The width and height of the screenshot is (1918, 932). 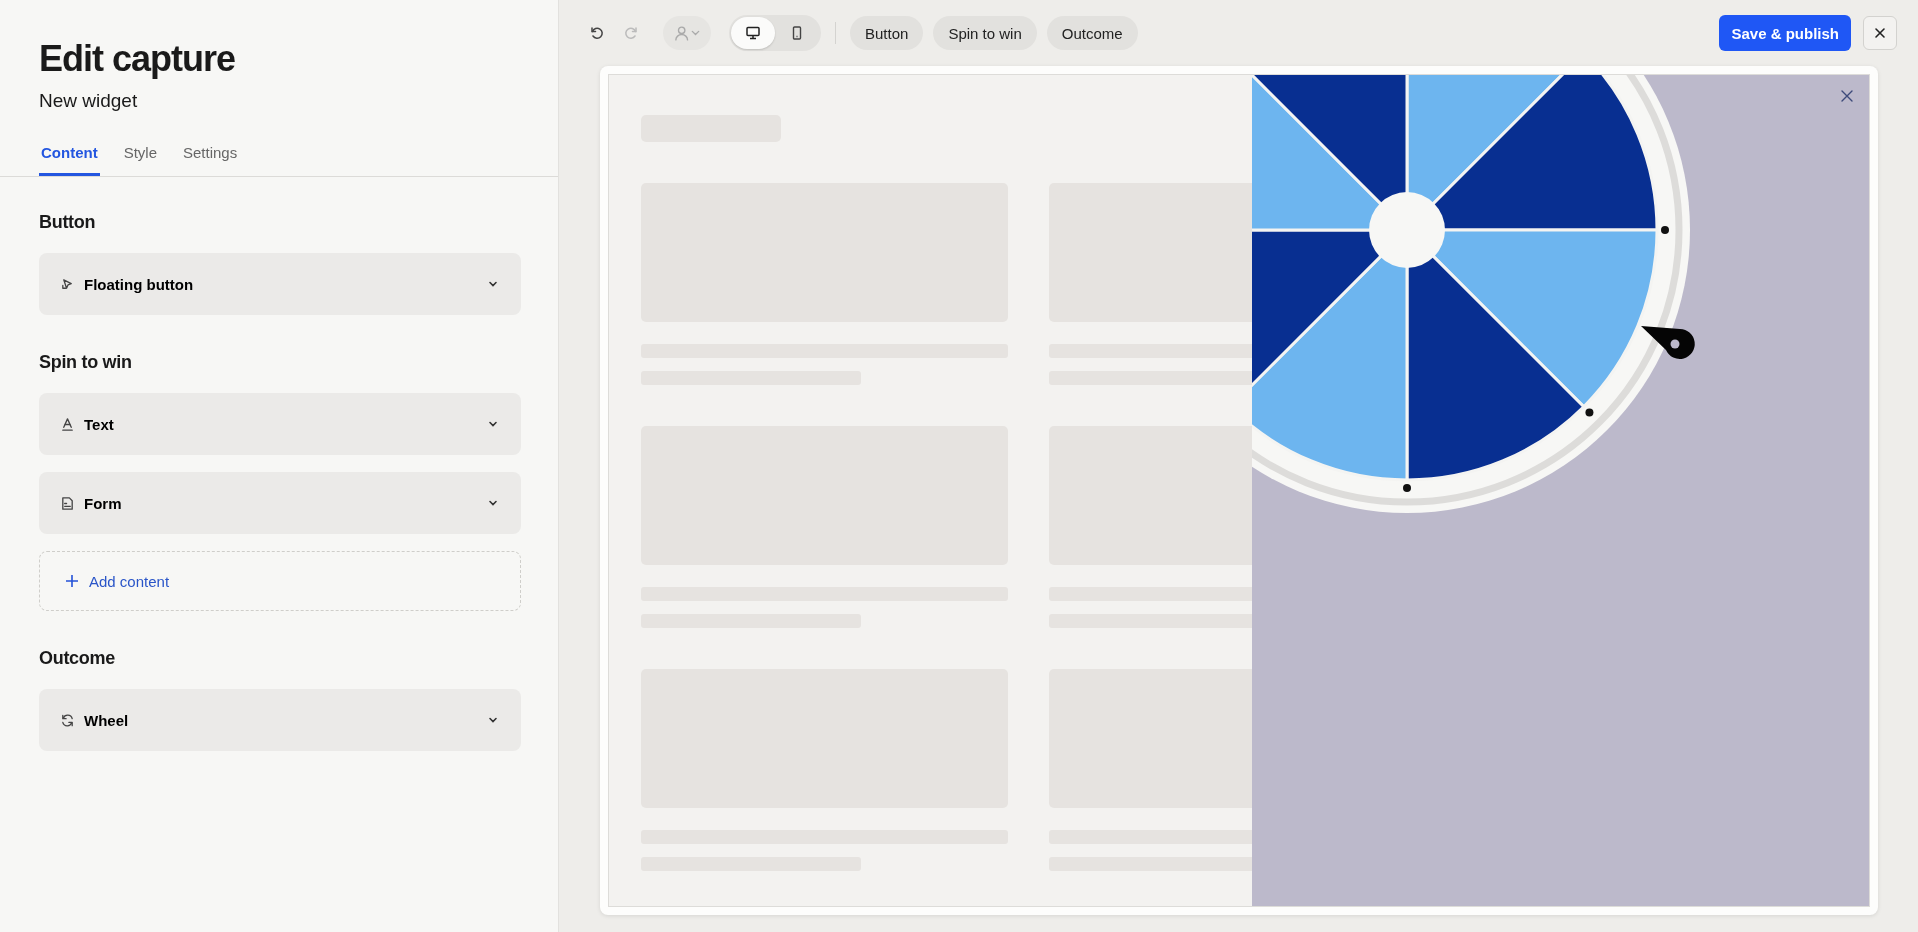 I want to click on undo-icon, so click(x=597, y=33).